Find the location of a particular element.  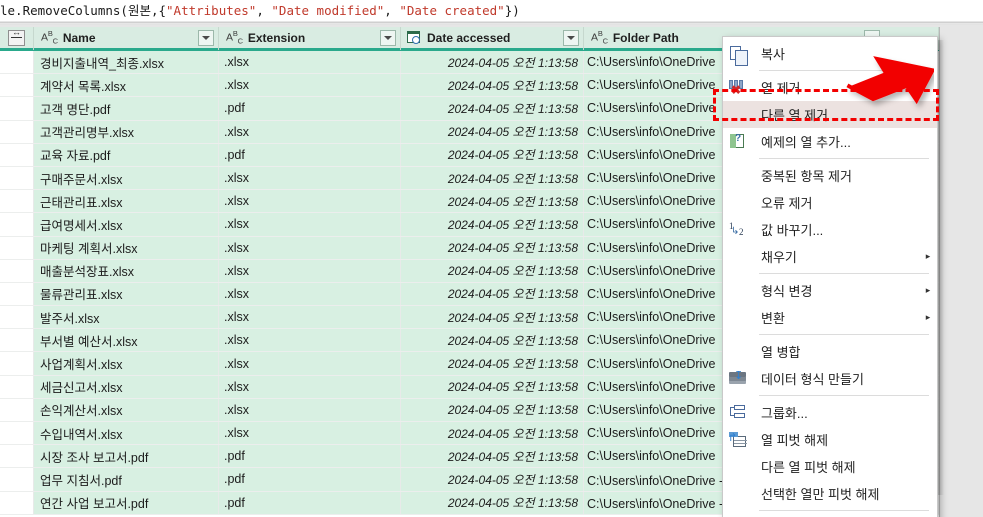

menu-item-7: 채우기 ▸ is located at coordinates (830, 256).